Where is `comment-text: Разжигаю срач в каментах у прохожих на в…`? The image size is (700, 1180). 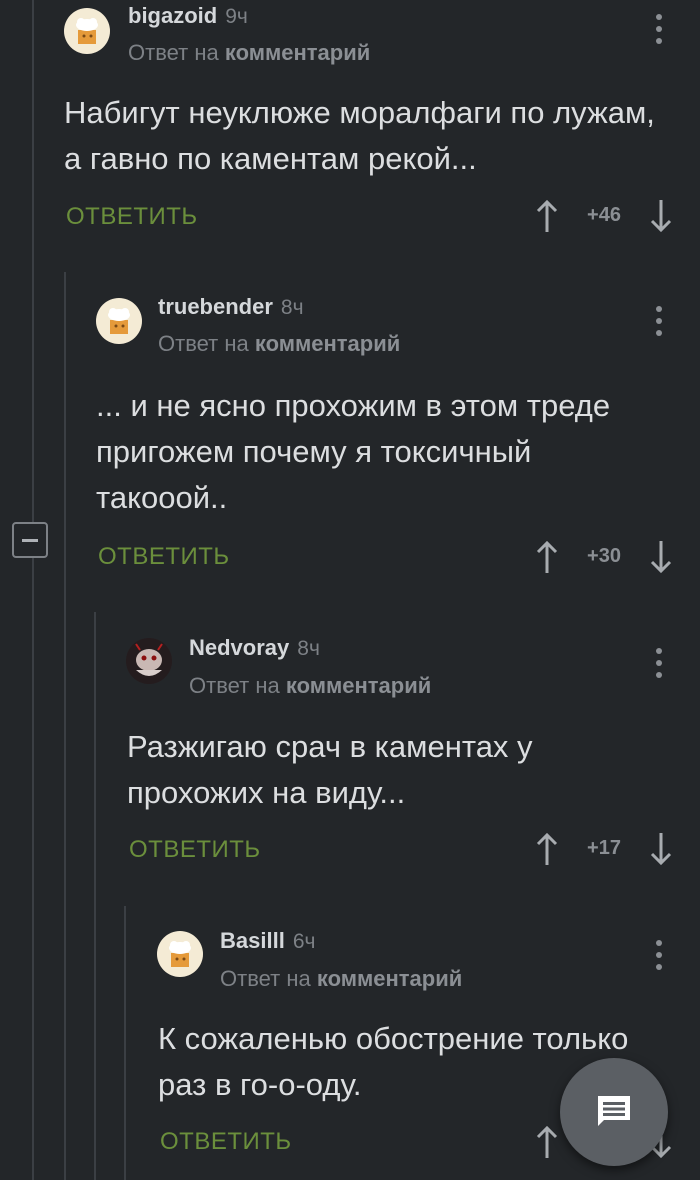 comment-text: Разжигаю срач в каментах у прохожих на в… is located at coordinates (330, 769).